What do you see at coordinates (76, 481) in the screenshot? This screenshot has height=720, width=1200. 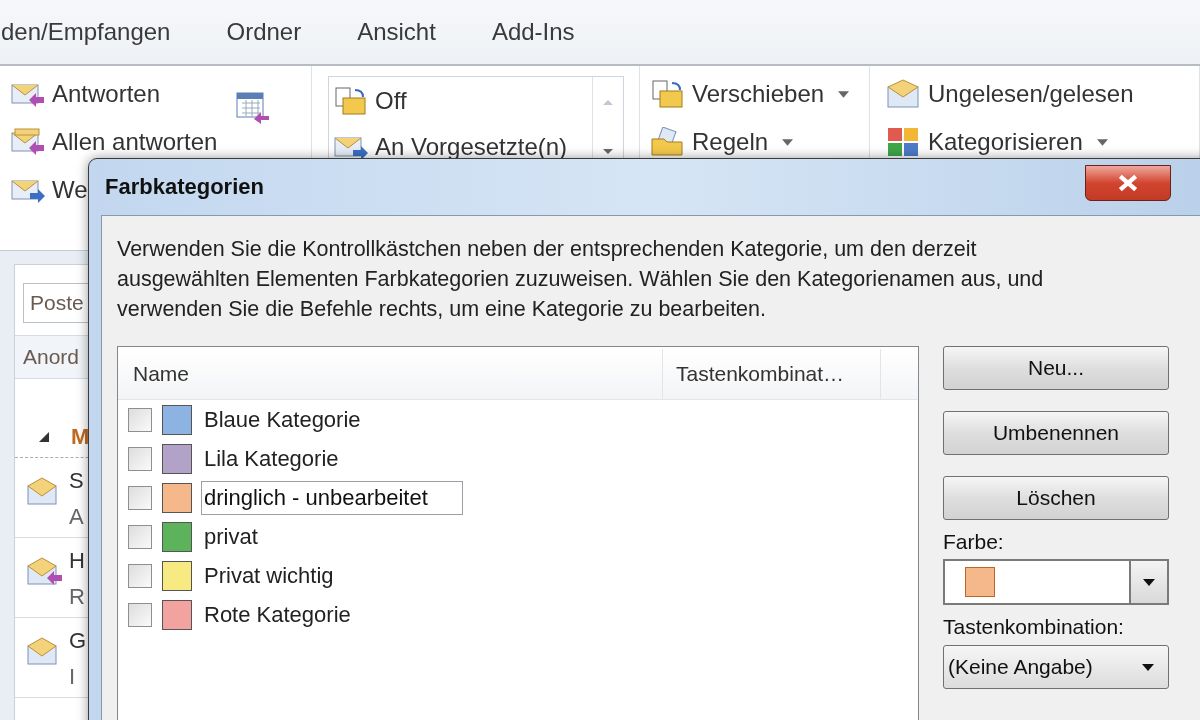 I see `mail-sender: S` at bounding box center [76, 481].